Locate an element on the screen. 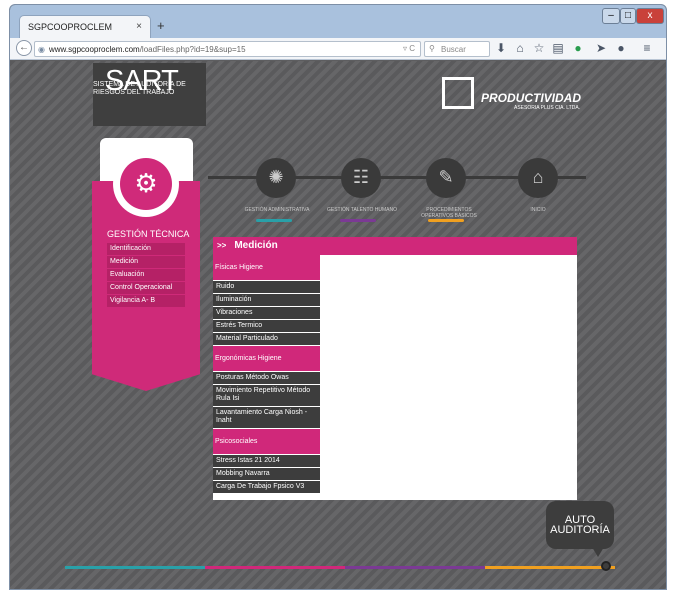 This screenshot has width=675, height=596. speech-tail is located at coordinates (598, 552).